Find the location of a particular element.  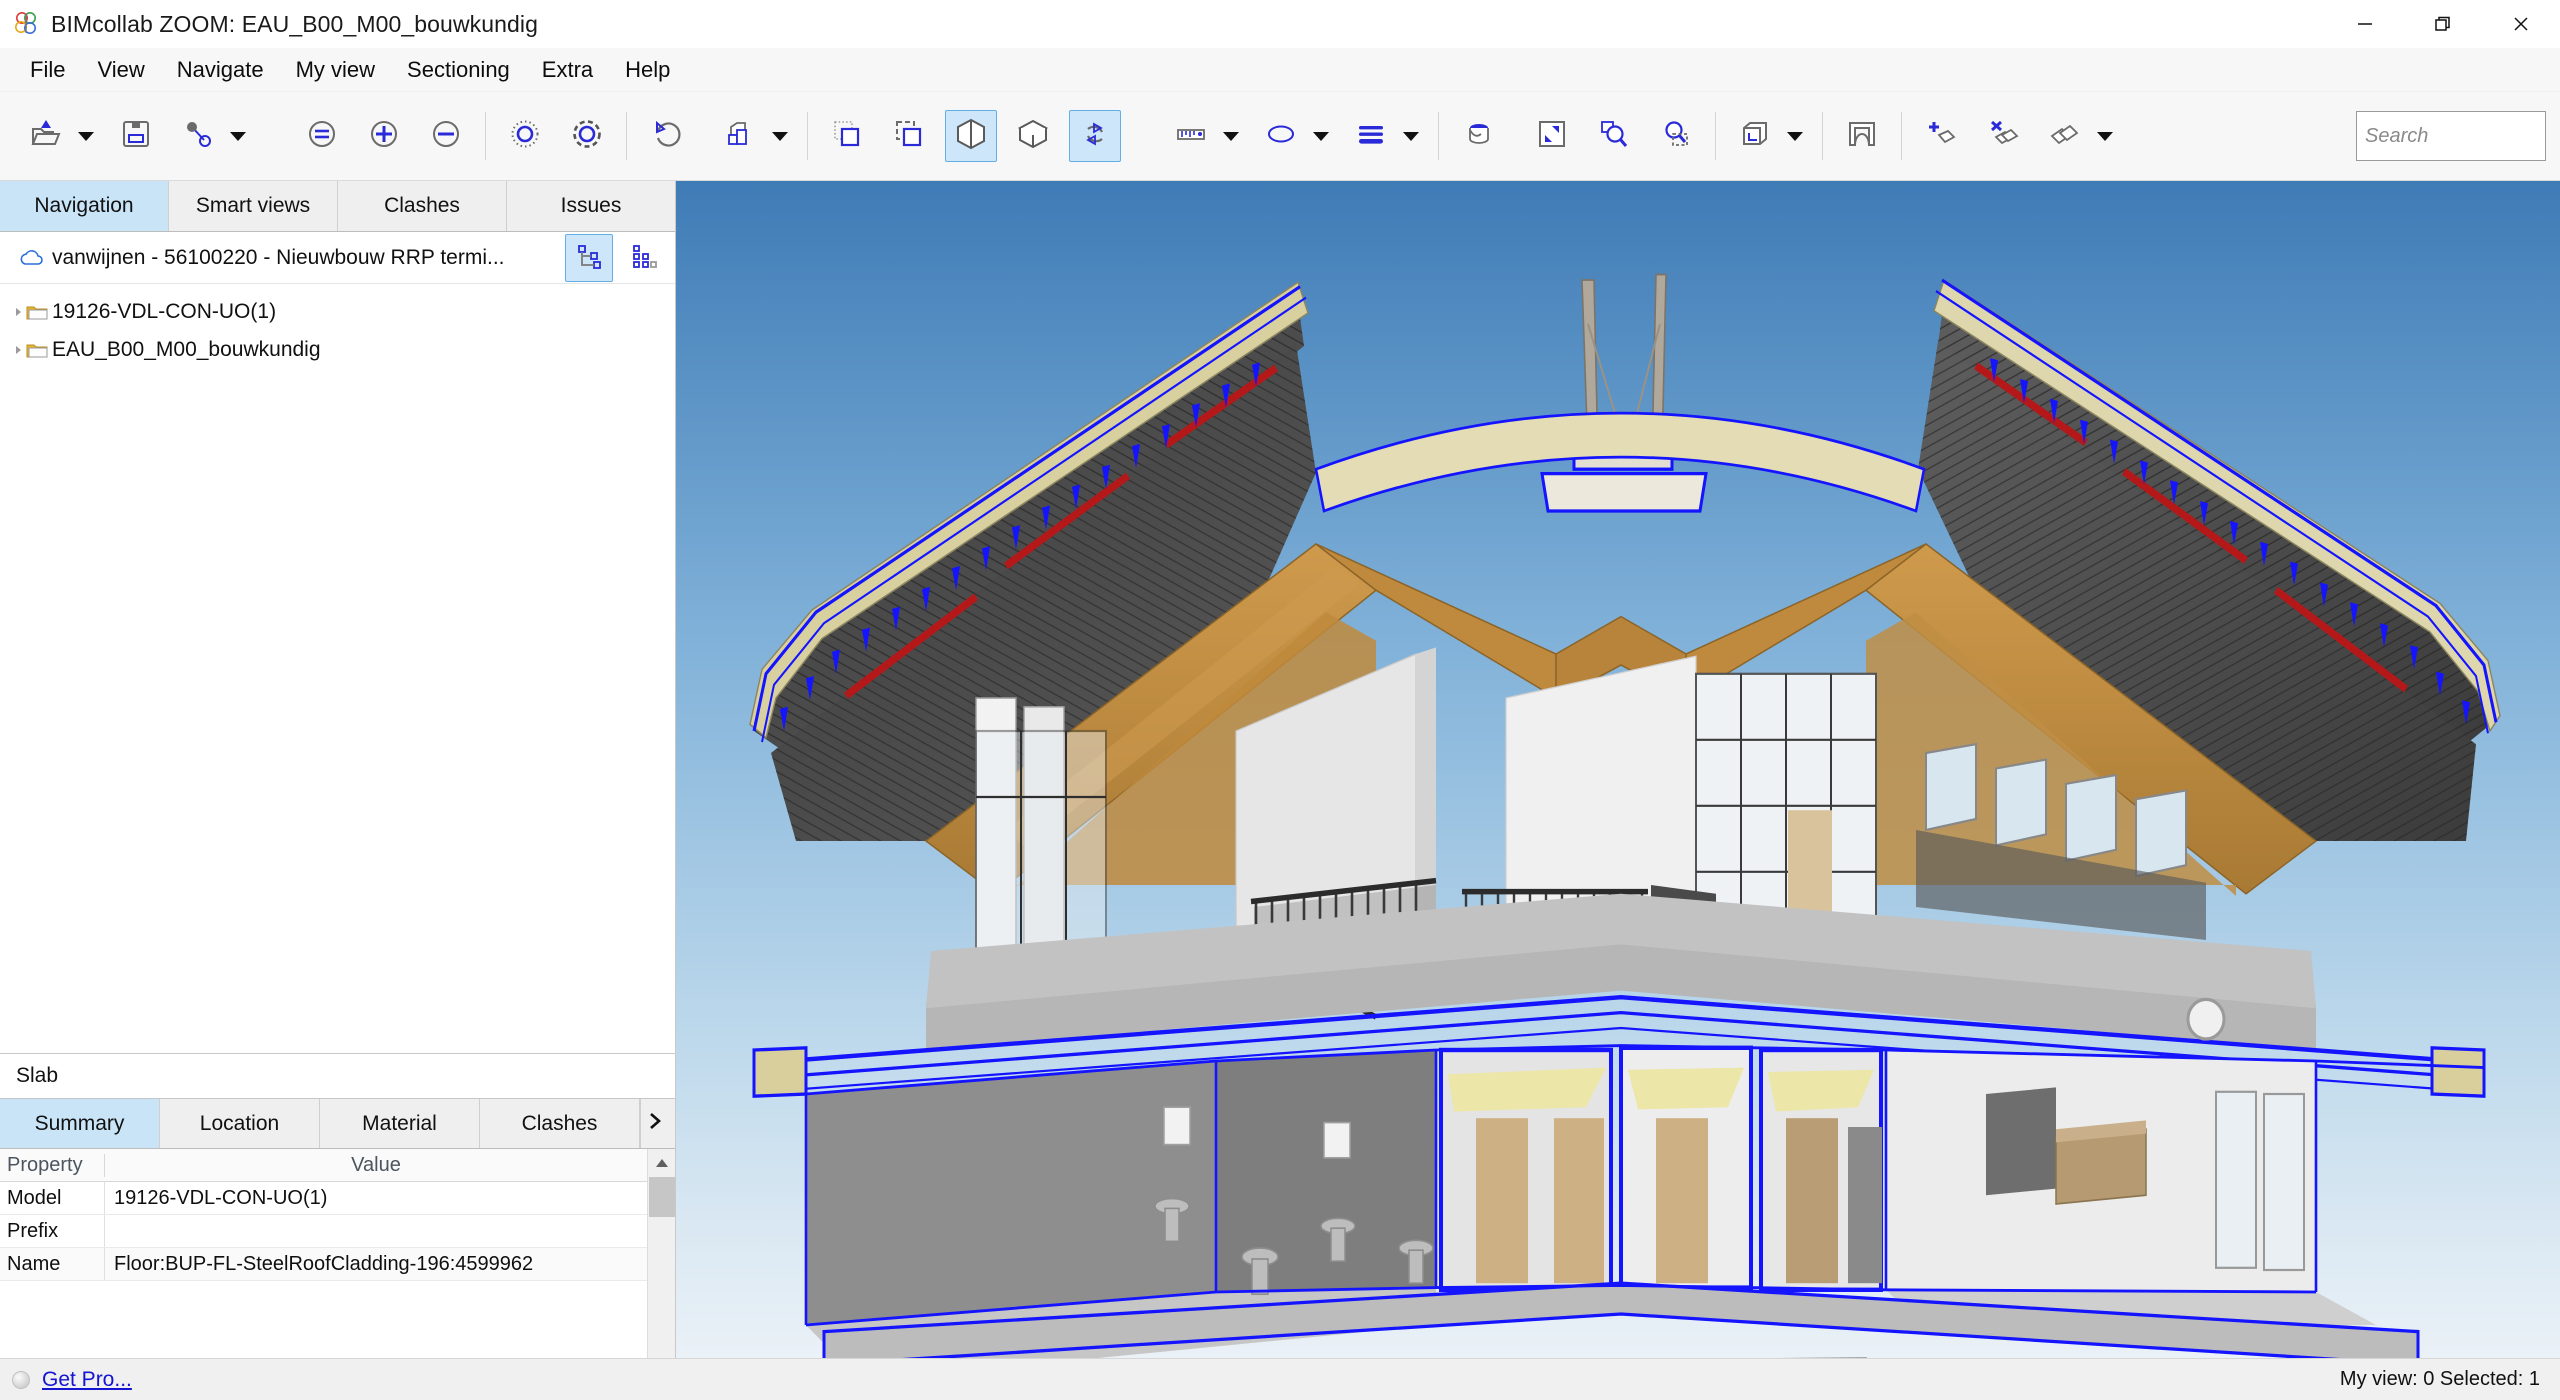

col-value: Value is located at coordinates (376, 1164).